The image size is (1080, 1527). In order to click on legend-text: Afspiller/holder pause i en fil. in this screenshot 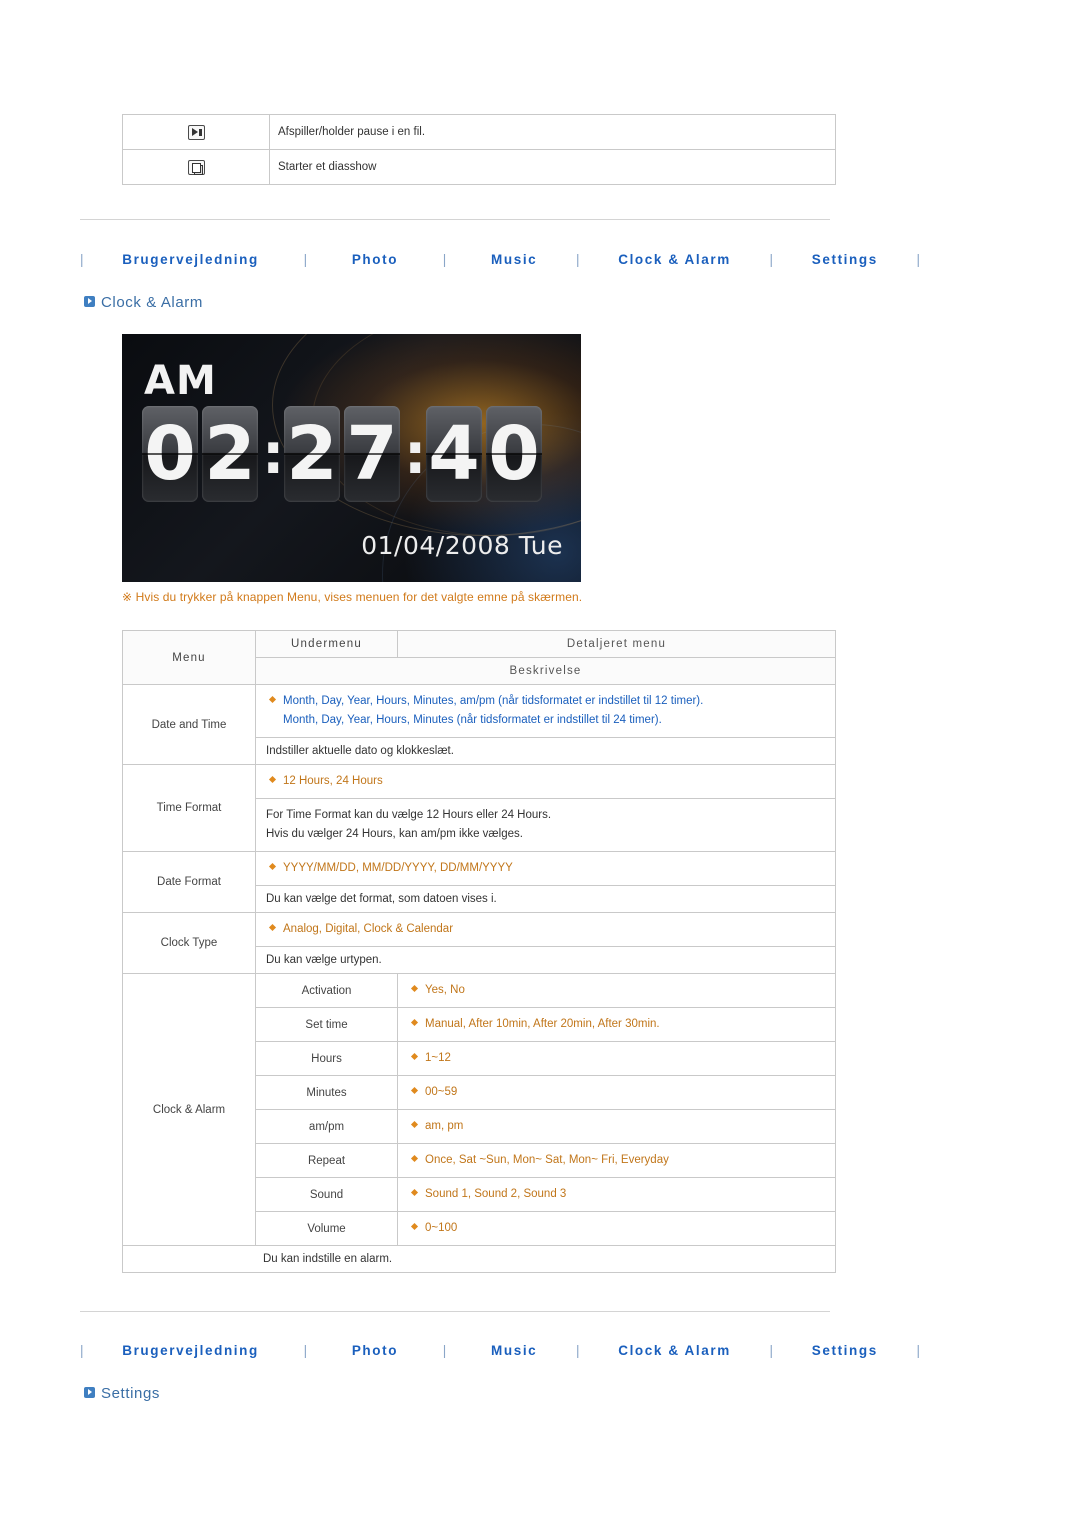, I will do `click(552, 132)`.